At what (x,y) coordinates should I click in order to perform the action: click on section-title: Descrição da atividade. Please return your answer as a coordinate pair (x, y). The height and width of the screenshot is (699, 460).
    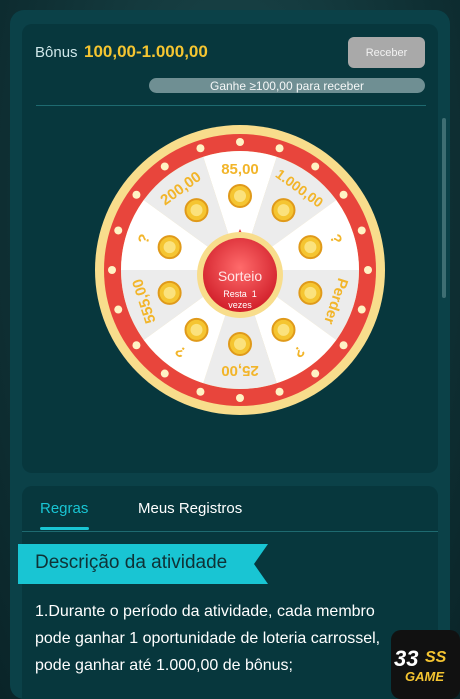
    Looking at the image, I should click on (131, 562).